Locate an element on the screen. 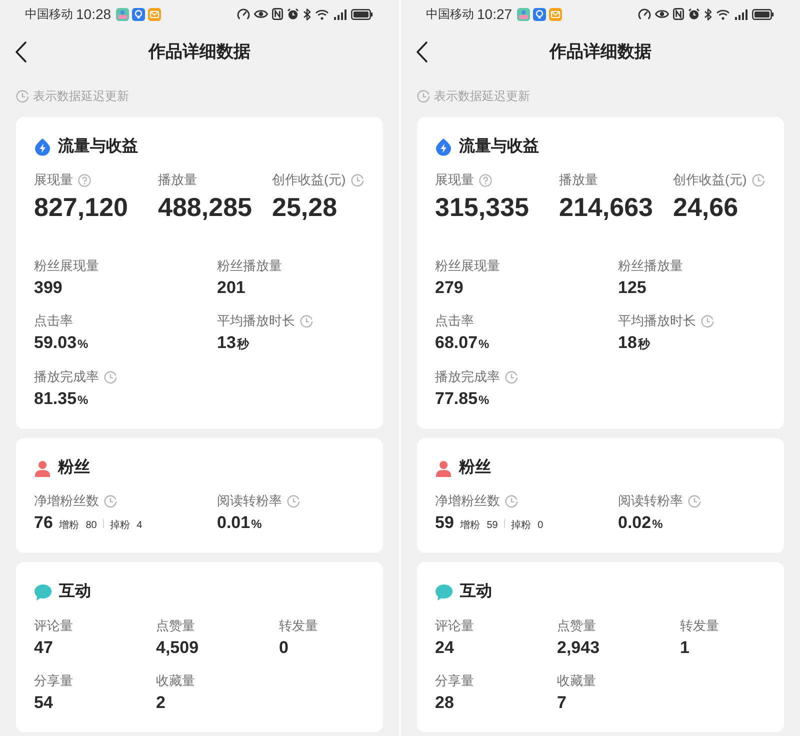 The height and width of the screenshot is (736, 800). metric-label: 分享量 is located at coordinates (454, 681).